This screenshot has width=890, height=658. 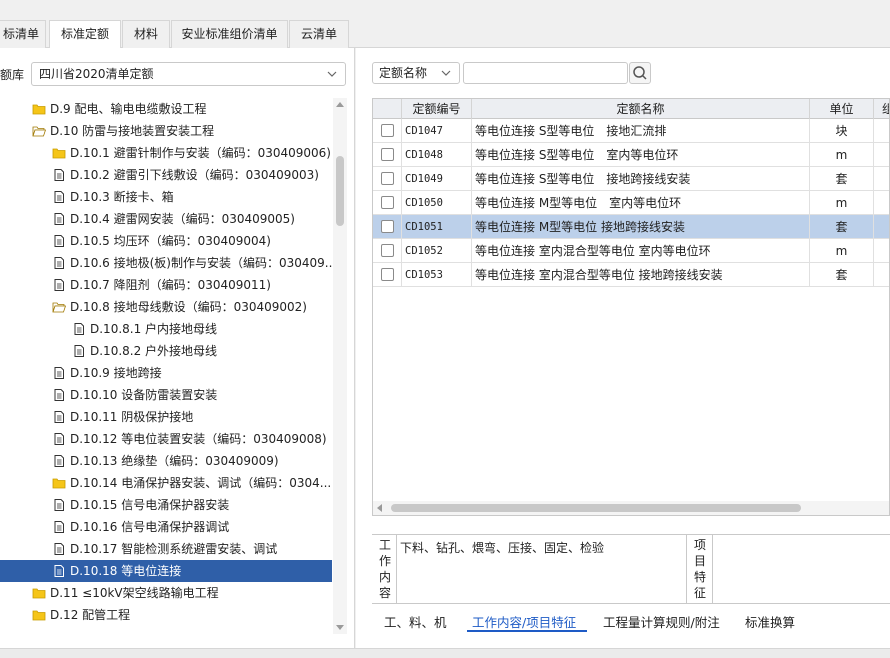 I want to click on table-row: CD1052 等电位连接 室内混合型等电位 室内等电位环 m, so click(x=631, y=251).